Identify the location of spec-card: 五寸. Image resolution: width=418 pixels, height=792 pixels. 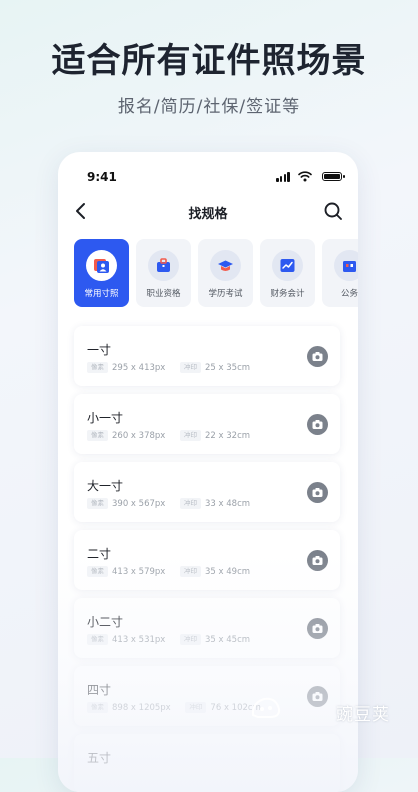
(207, 763).